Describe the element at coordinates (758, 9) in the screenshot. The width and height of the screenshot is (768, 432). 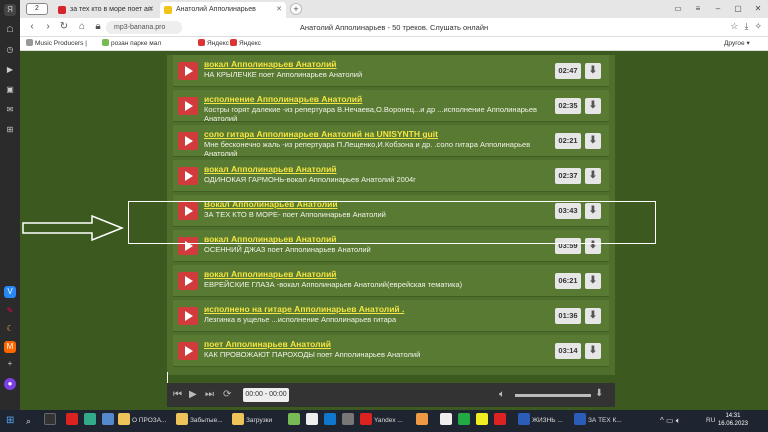
I see `close-window-icon: ✕` at that location.